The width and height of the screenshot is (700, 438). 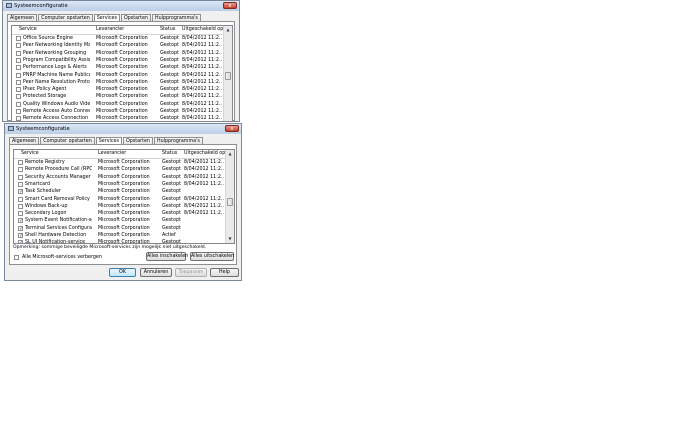 What do you see at coordinates (167, 256) in the screenshot?
I see `enable-all-button: Alles inschakelen` at bounding box center [167, 256].